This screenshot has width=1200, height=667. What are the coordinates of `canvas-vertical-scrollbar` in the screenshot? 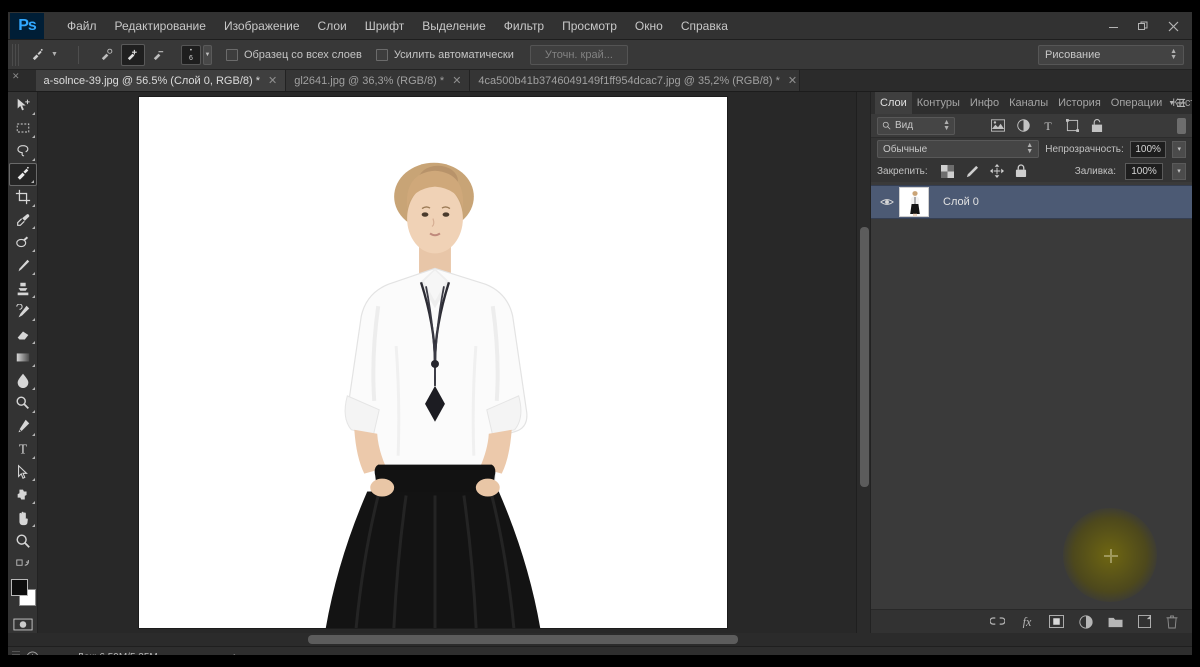 It's located at (863, 362).